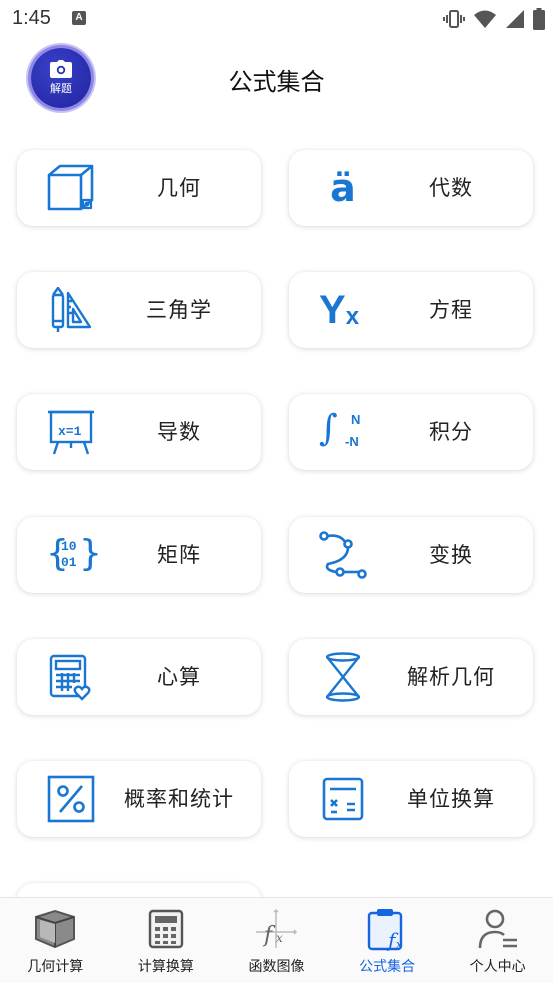  Describe the element at coordinates (71, 677) in the screenshot. I see `calculator-heart-icon` at that location.